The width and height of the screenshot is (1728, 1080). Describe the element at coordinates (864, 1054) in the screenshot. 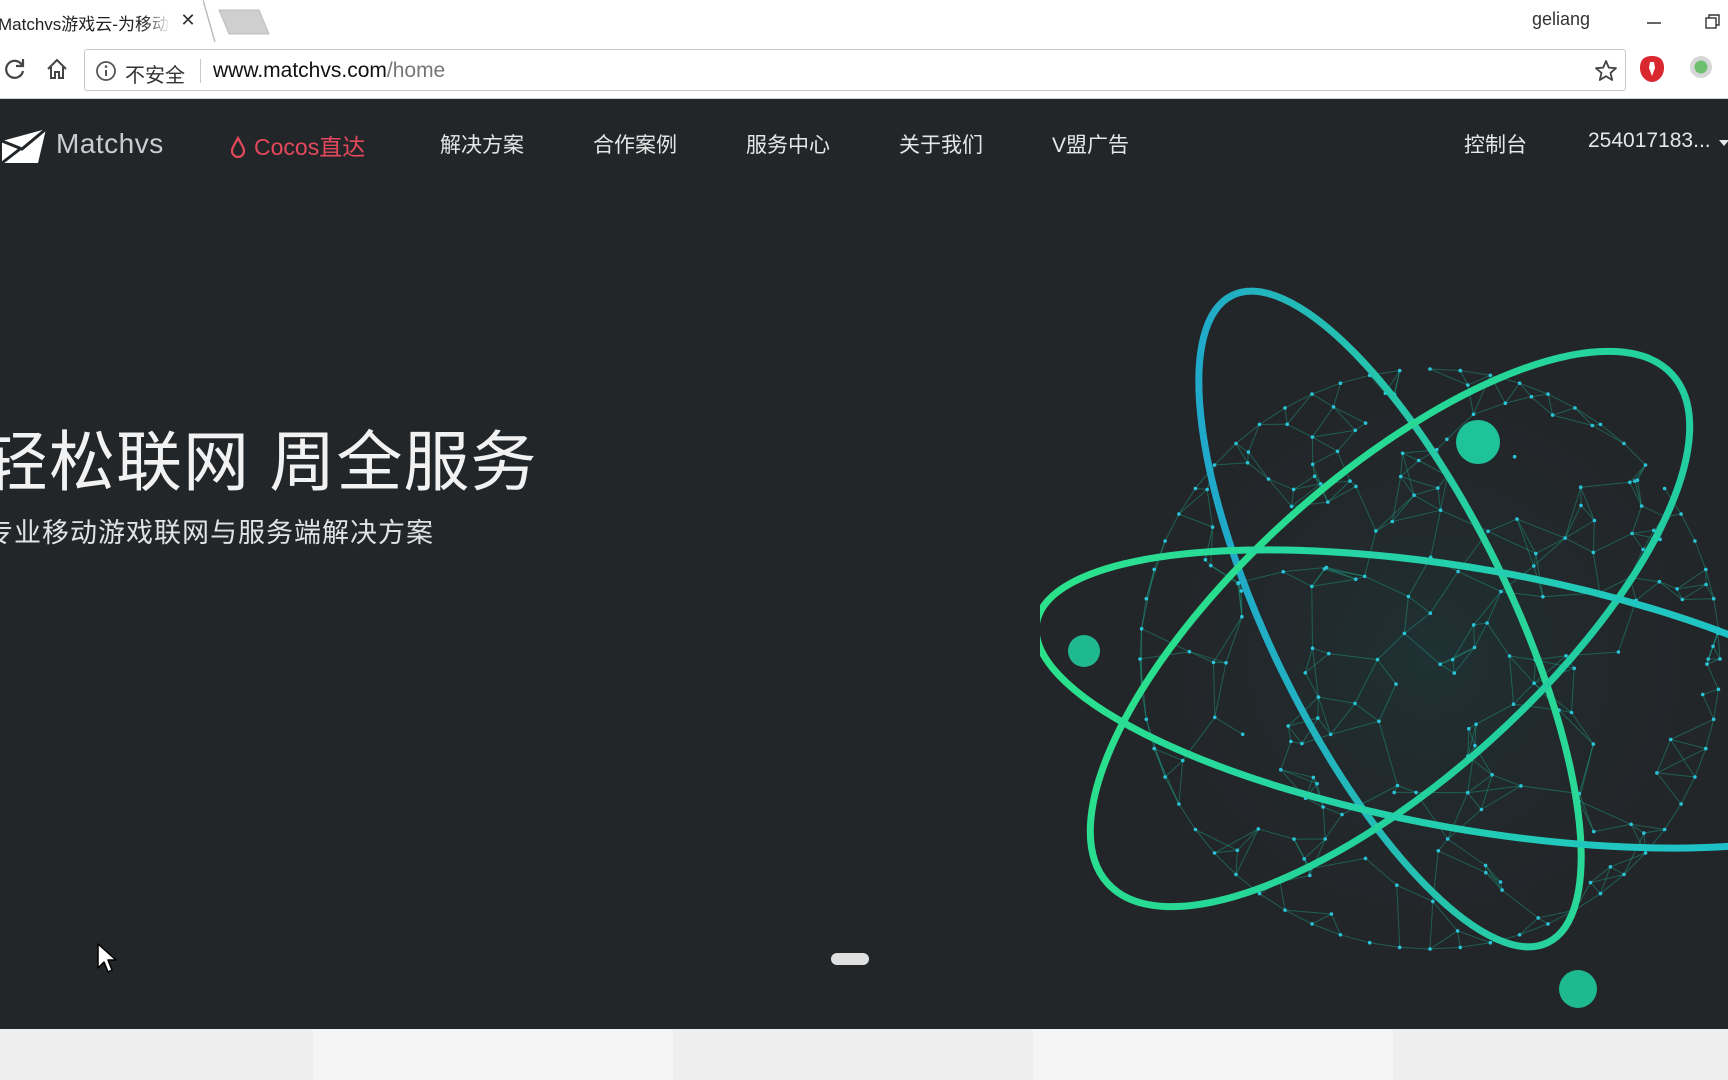

I see `next-section-strip` at that location.